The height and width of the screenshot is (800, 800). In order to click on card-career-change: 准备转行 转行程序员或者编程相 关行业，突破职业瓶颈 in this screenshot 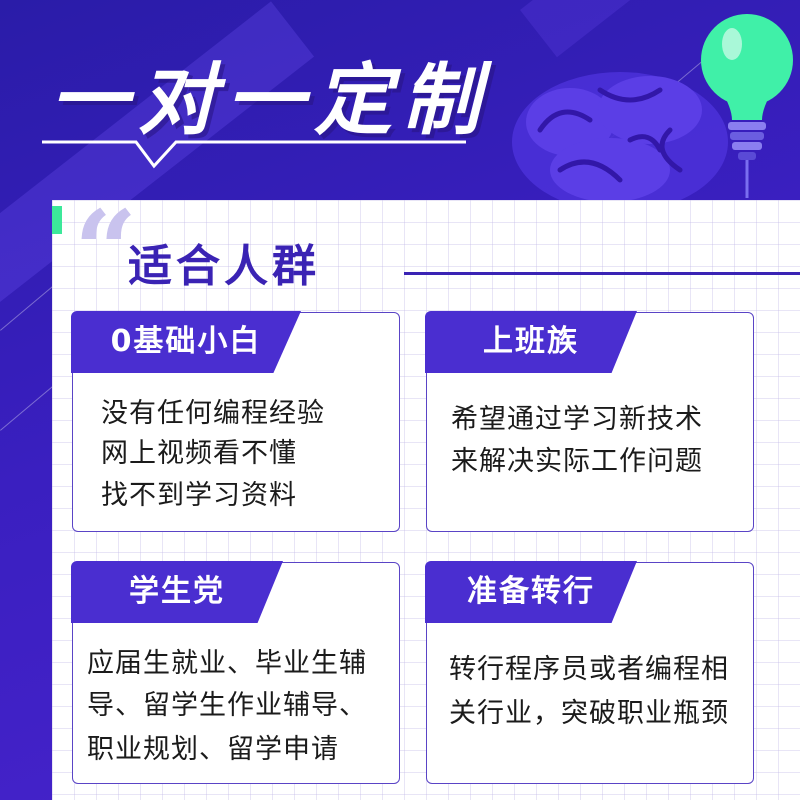, I will do `click(589, 672)`.